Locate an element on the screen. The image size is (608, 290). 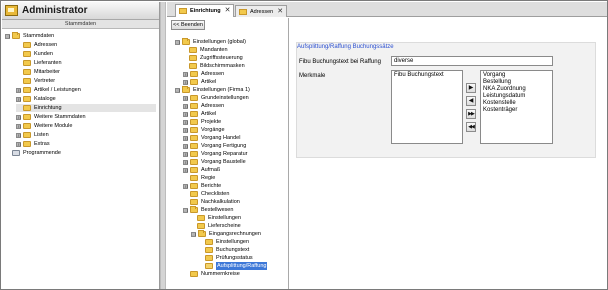
tree-item: ⊞ Vorgang Fertigung is located at coordinates (214, 146).